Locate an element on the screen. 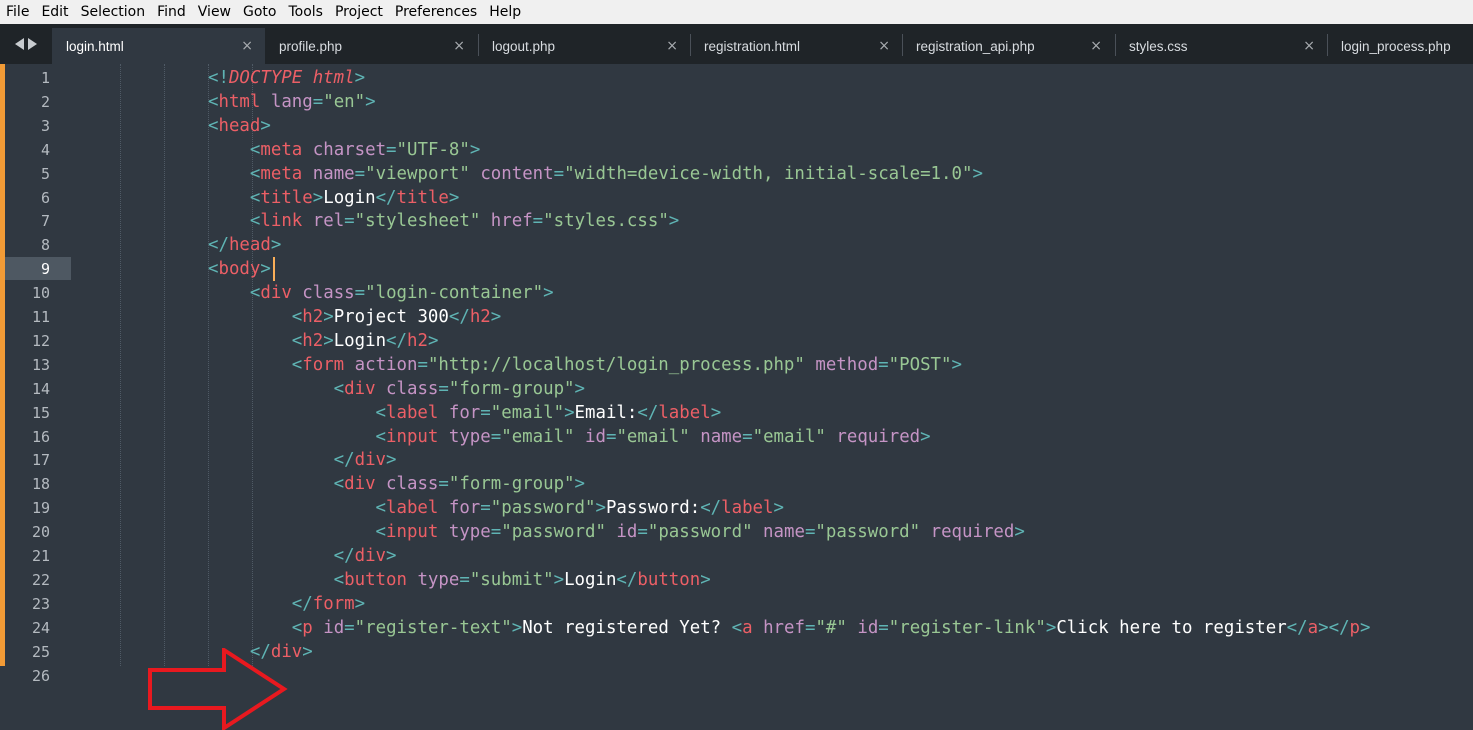 This screenshot has height=730, width=1473. line-number: 11 is located at coordinates (40, 317).